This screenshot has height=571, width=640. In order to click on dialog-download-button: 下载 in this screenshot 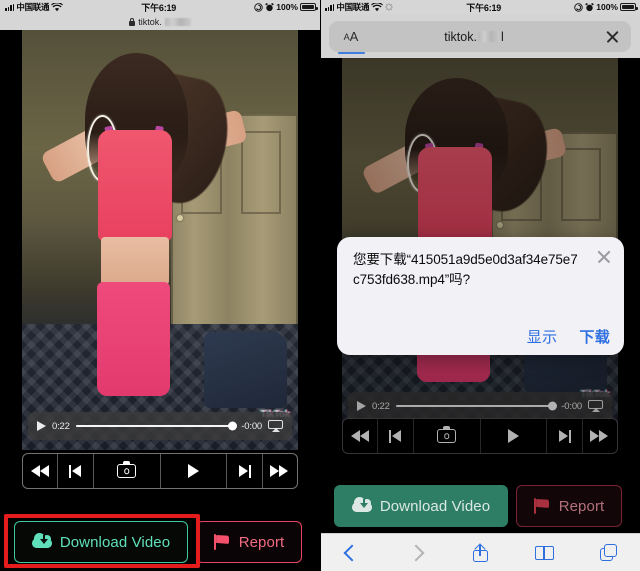, I will do `click(594, 336)`.